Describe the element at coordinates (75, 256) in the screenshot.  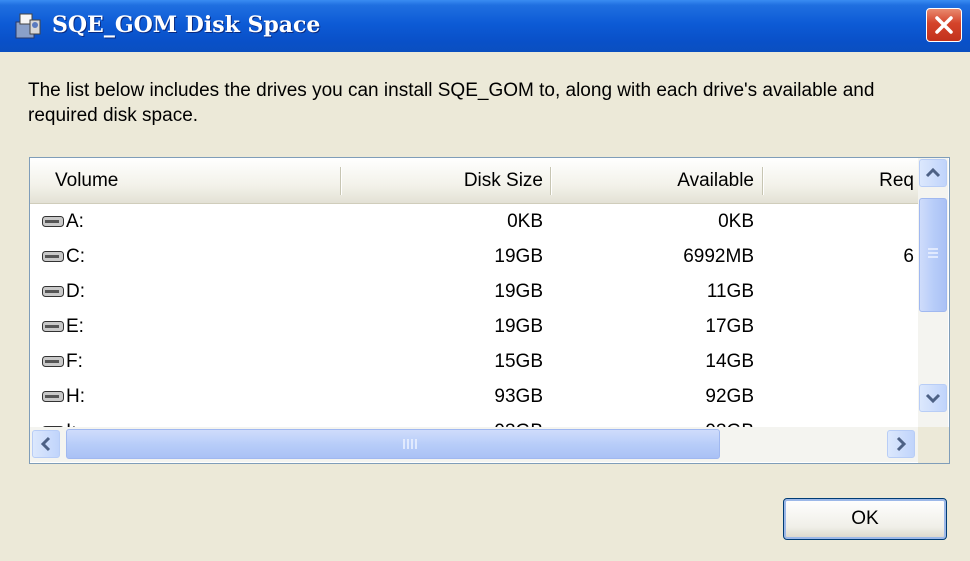
I see `volume-cell: C:` at that location.